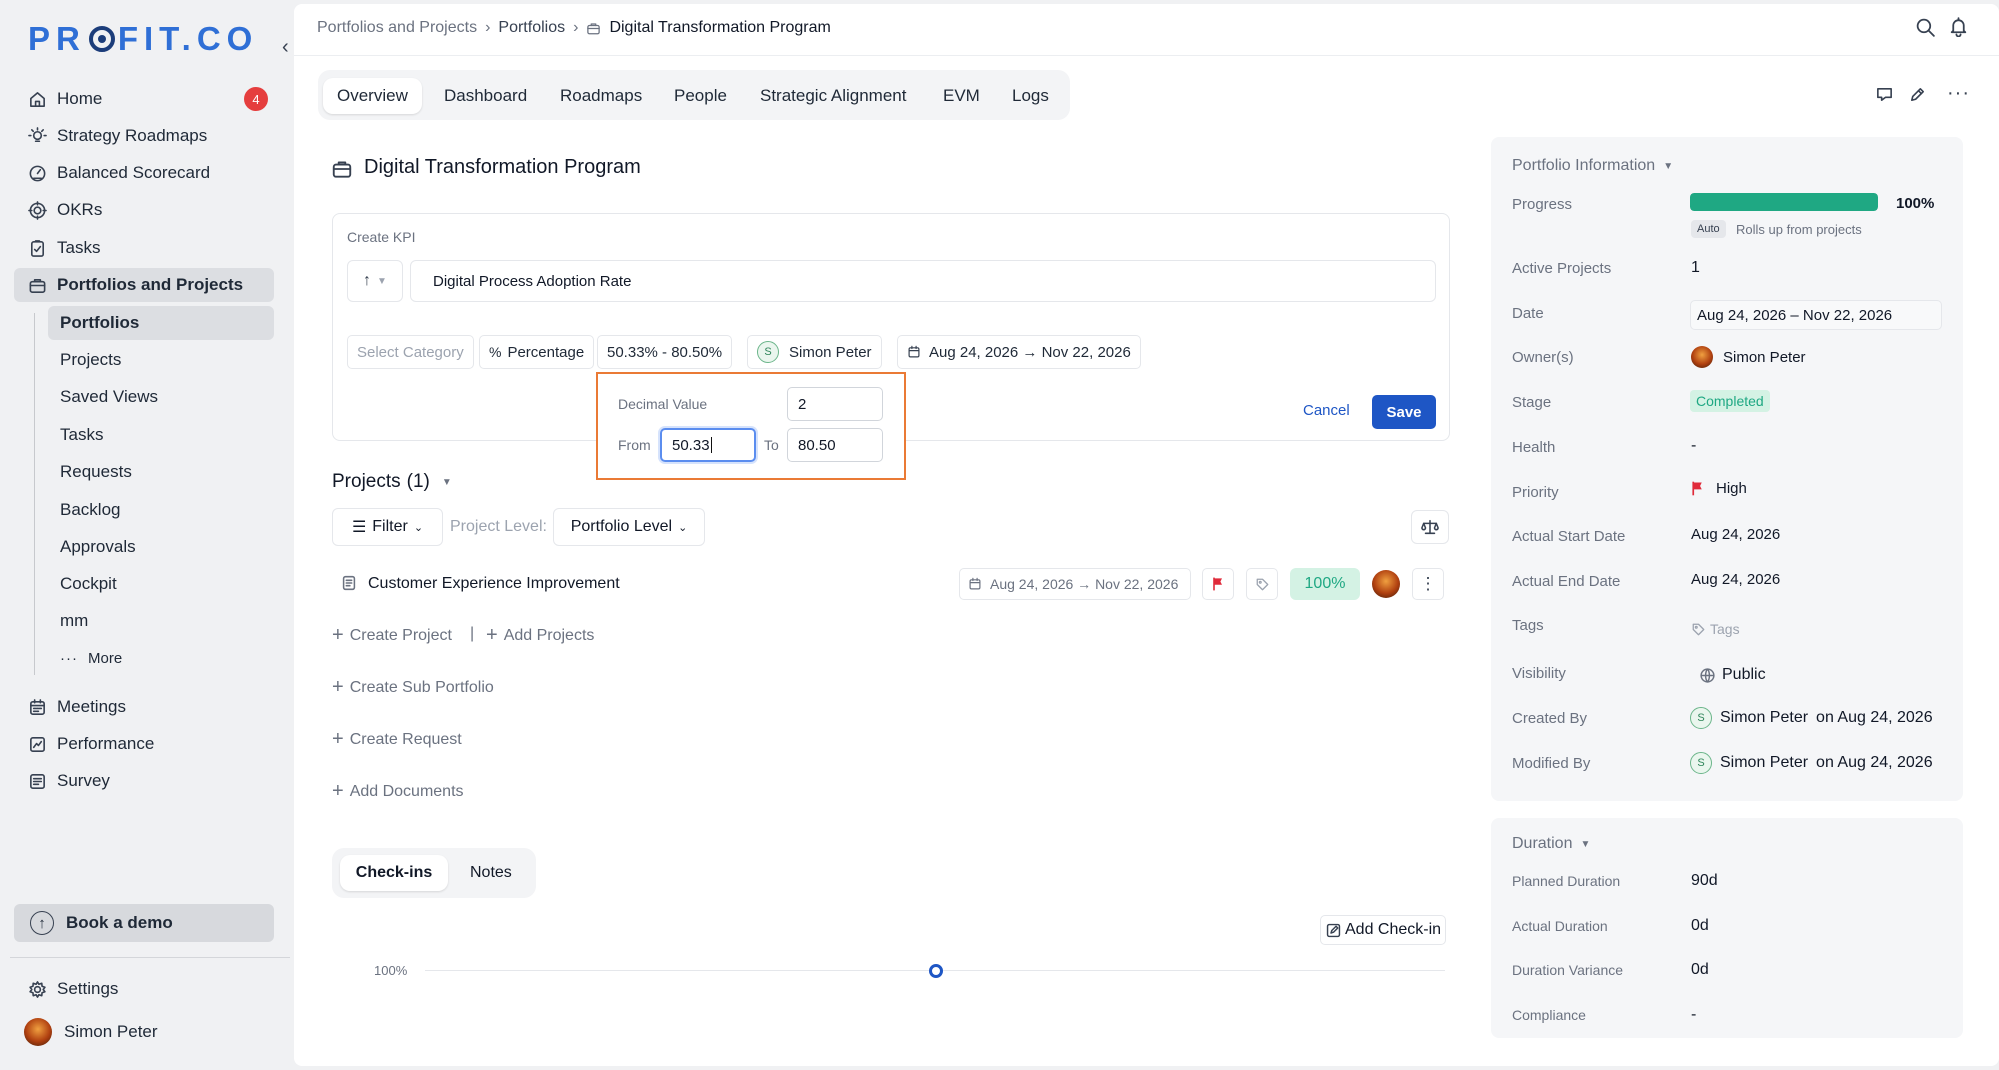 This screenshot has height=1070, width=1999. I want to click on sub-nav-guide, so click(34, 494).